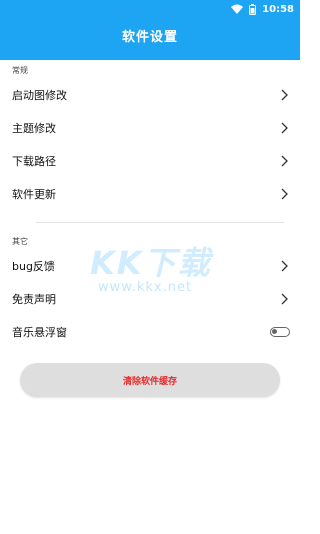 The image size is (320, 534). I want to click on settings-item-disclaimer: 免责声明, so click(150, 298).